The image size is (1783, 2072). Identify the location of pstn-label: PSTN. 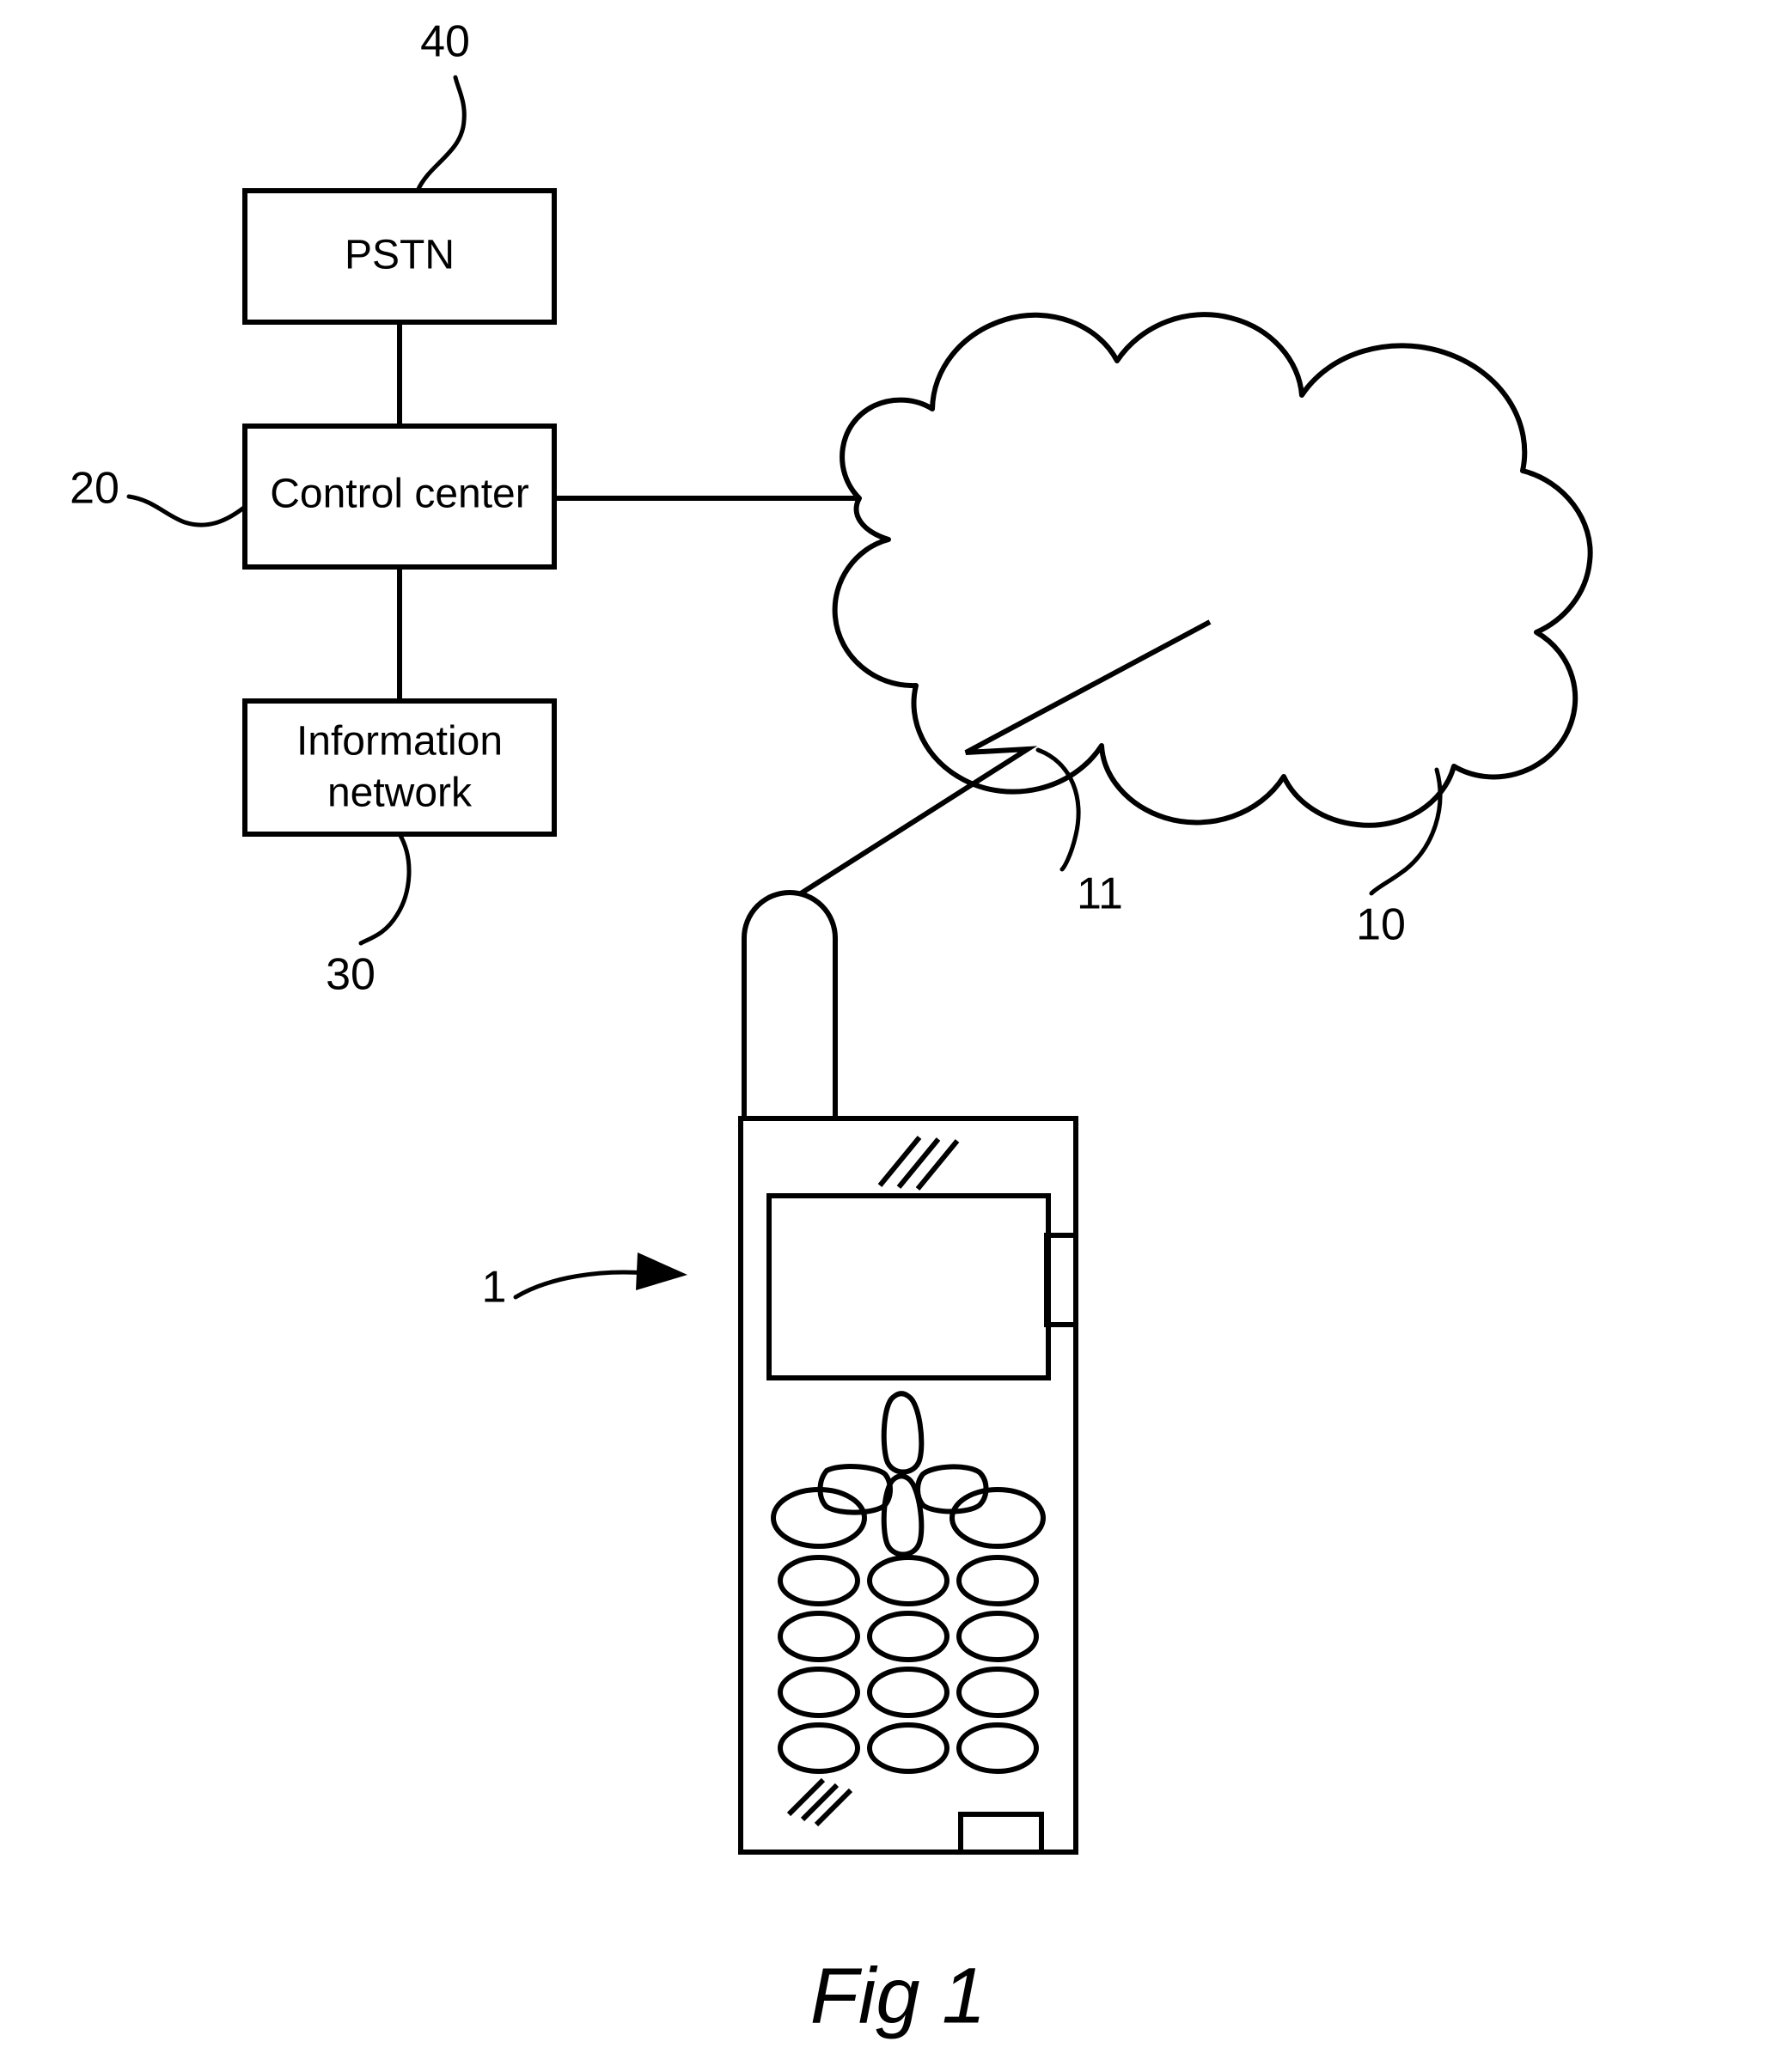
(400, 255).